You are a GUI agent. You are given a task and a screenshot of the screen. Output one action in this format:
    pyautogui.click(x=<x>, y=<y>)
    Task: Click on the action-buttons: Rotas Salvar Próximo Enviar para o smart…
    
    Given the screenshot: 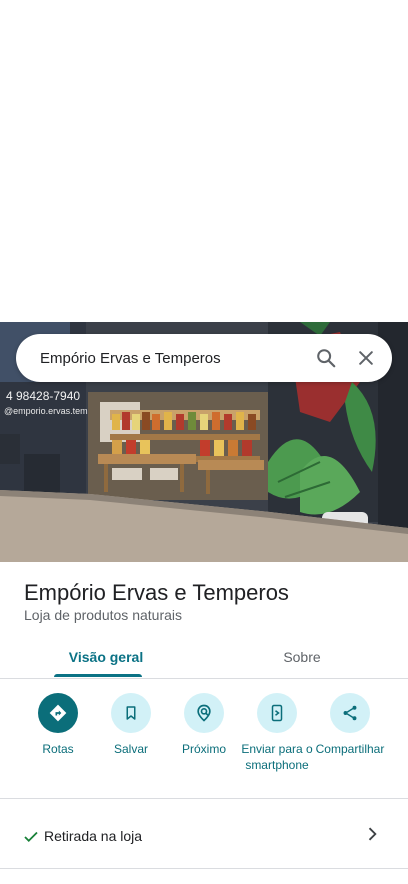 What is the action you would take?
    pyautogui.click(x=204, y=740)
    